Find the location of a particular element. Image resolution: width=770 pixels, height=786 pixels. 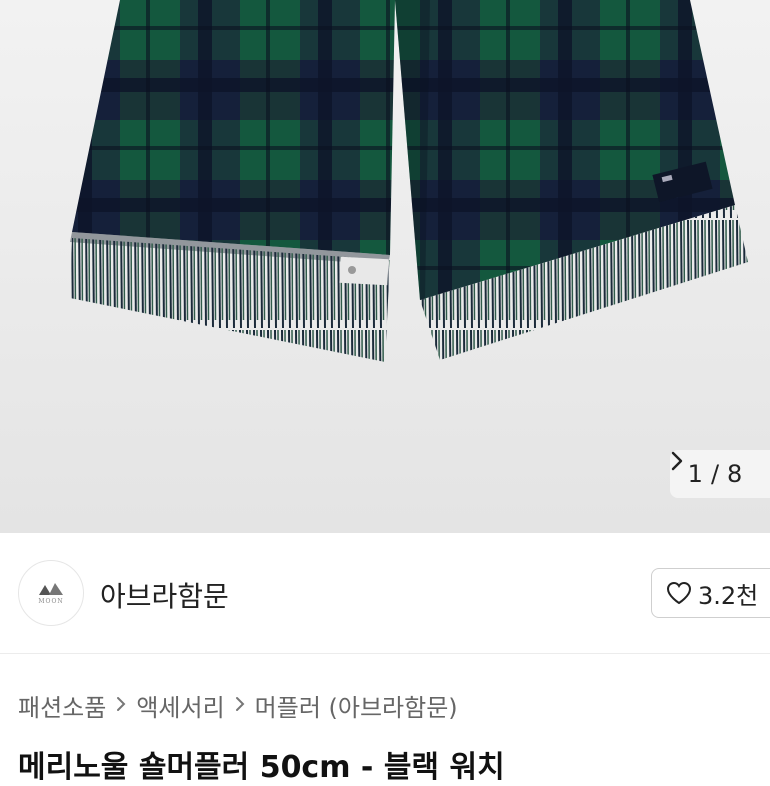

breadcrumb-item-muffler: 머플러 (아브라함문) is located at coordinates (356, 705).